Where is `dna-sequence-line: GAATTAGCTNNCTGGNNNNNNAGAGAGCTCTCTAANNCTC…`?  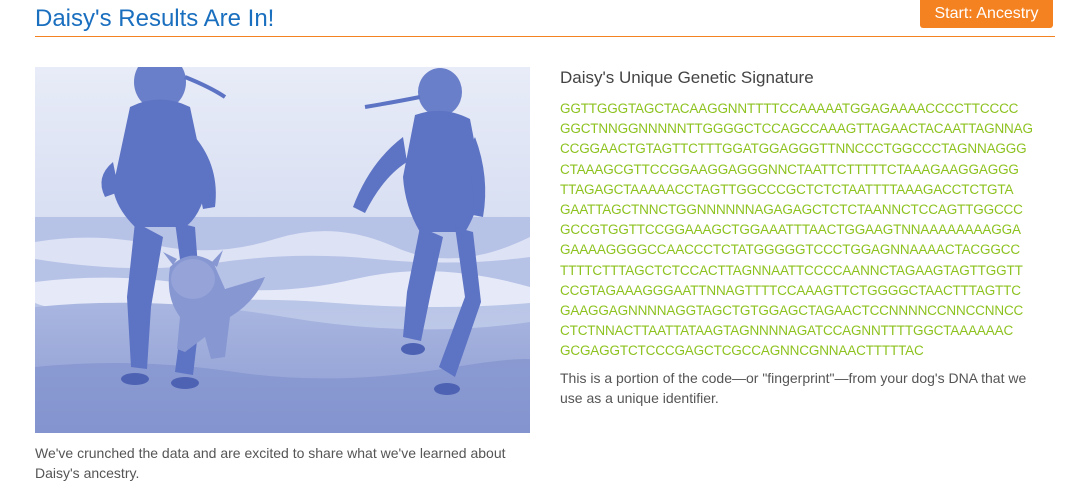
dna-sequence-line: GAATTAGCTNNCTGGNNNNNNAGAGAGCTCTCTAANNCTC… is located at coordinates (791, 210).